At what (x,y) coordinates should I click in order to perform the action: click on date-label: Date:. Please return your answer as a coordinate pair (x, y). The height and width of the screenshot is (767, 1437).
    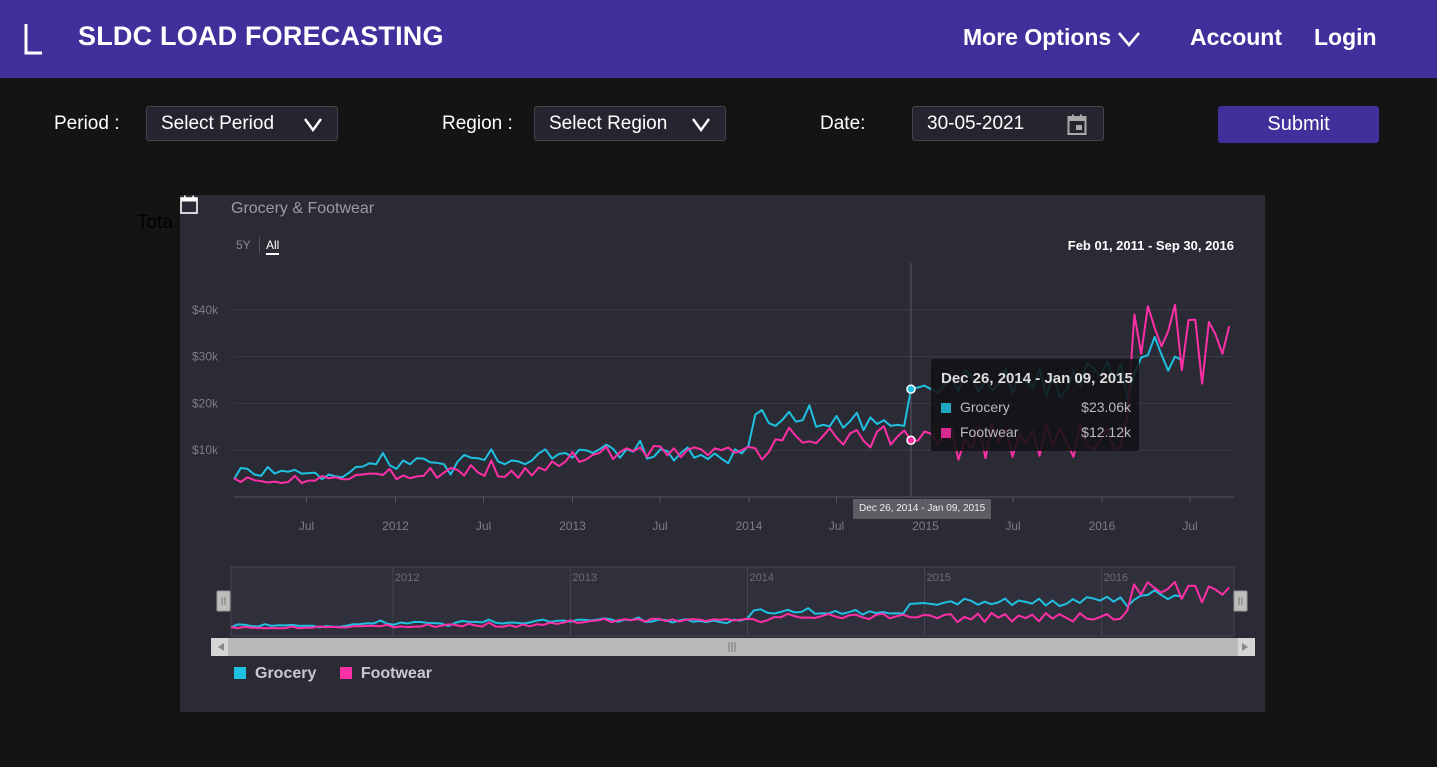
    Looking at the image, I should click on (843, 123).